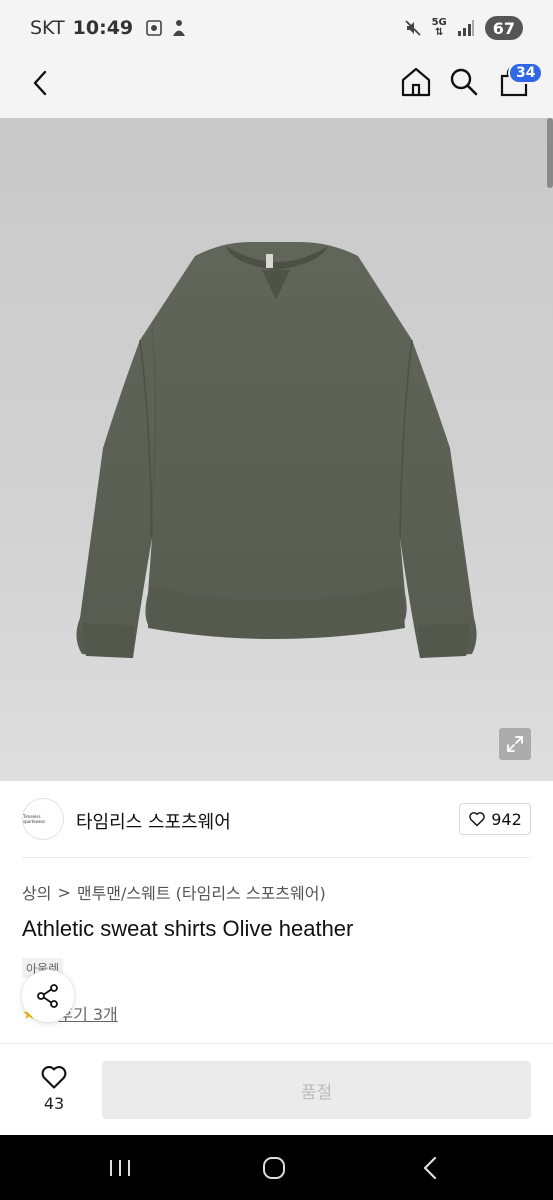  I want to click on search-icon, so click(464, 82).